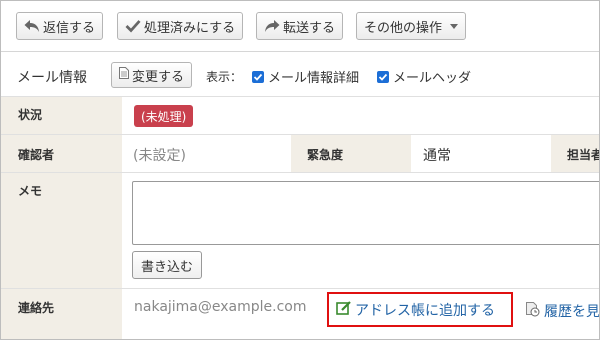 The height and width of the screenshot is (340, 600). Describe the element at coordinates (314, 78) in the screenshot. I see `mail-detail-label: メール情報詳細` at that location.